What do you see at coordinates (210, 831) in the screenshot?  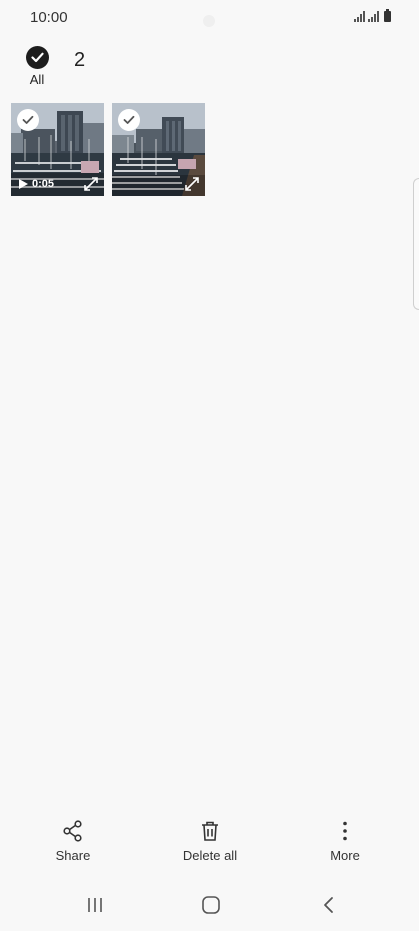 I see `trash-icon` at bounding box center [210, 831].